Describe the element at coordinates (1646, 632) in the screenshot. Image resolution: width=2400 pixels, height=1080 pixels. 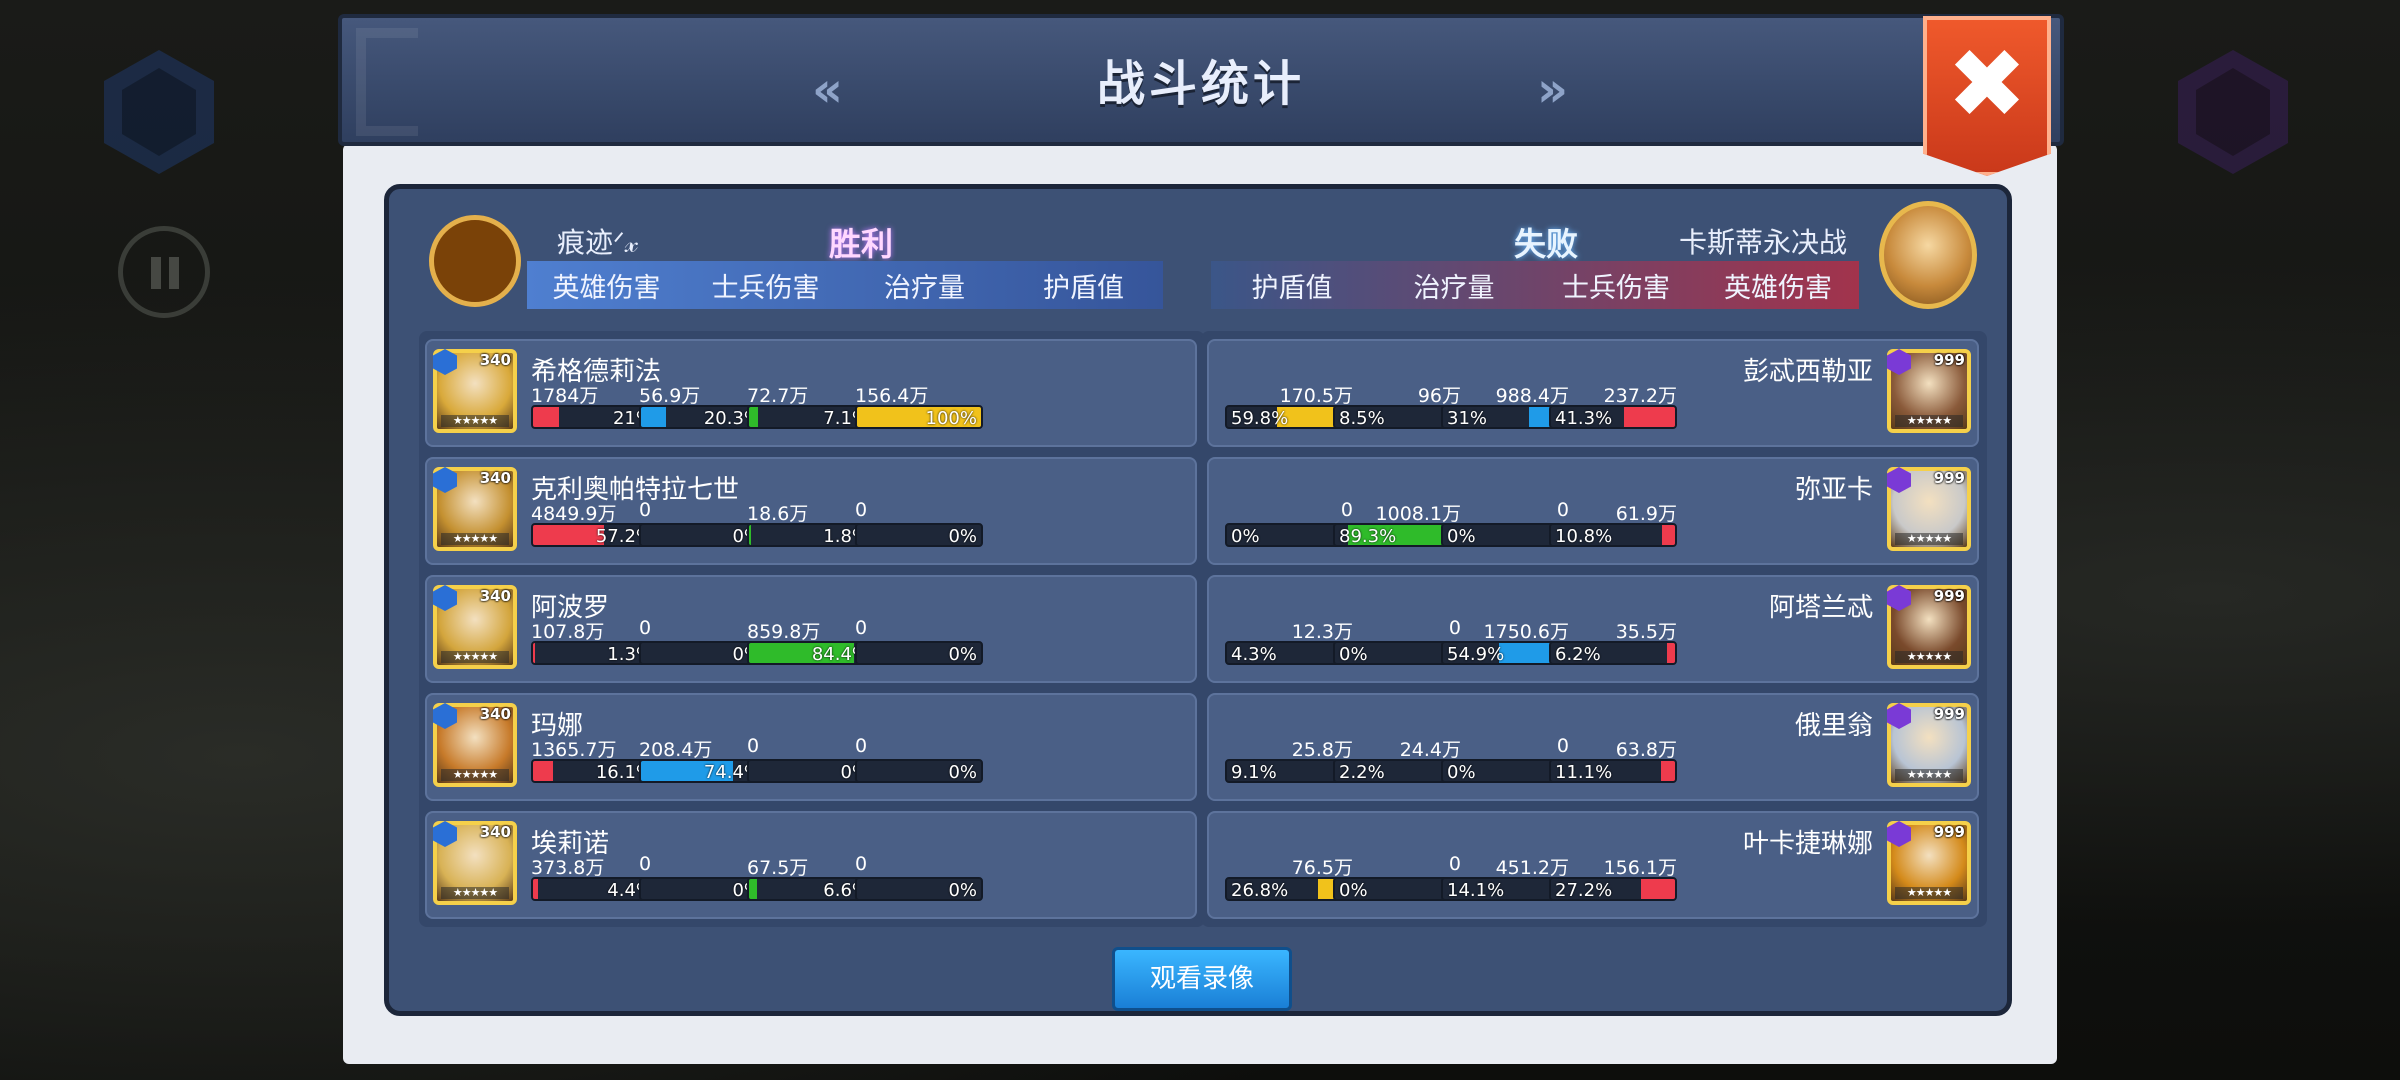
I see `stat-value: 35.5万` at that location.